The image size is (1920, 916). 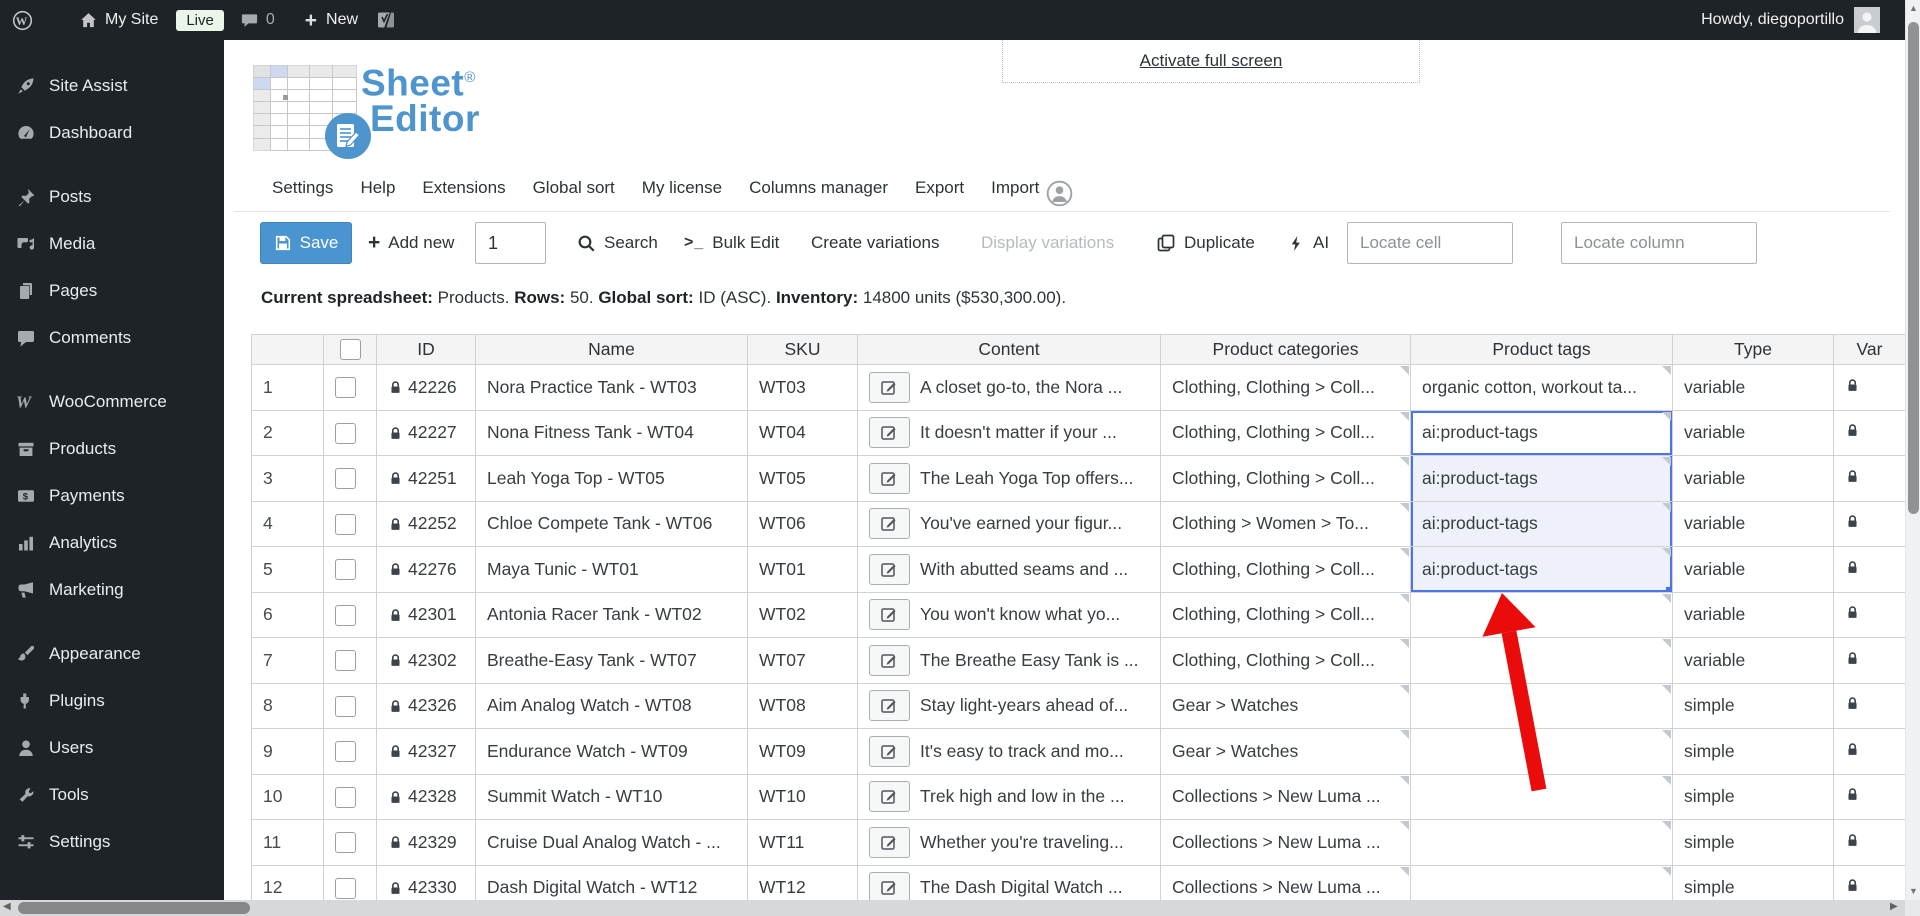 What do you see at coordinates (426, 796) in the screenshot?
I see `cell-id: 42328` at bounding box center [426, 796].